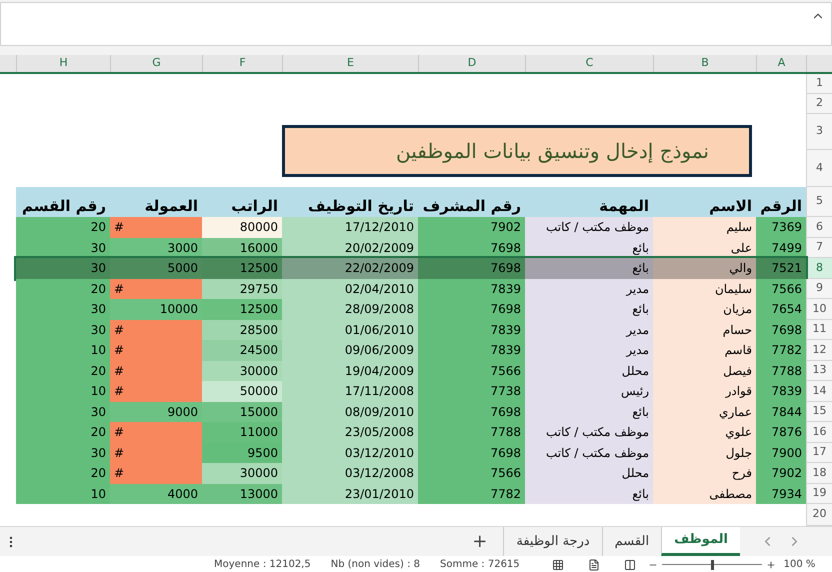 The height and width of the screenshot is (572, 832). I want to click on table-cell: 11000, so click(242, 432).